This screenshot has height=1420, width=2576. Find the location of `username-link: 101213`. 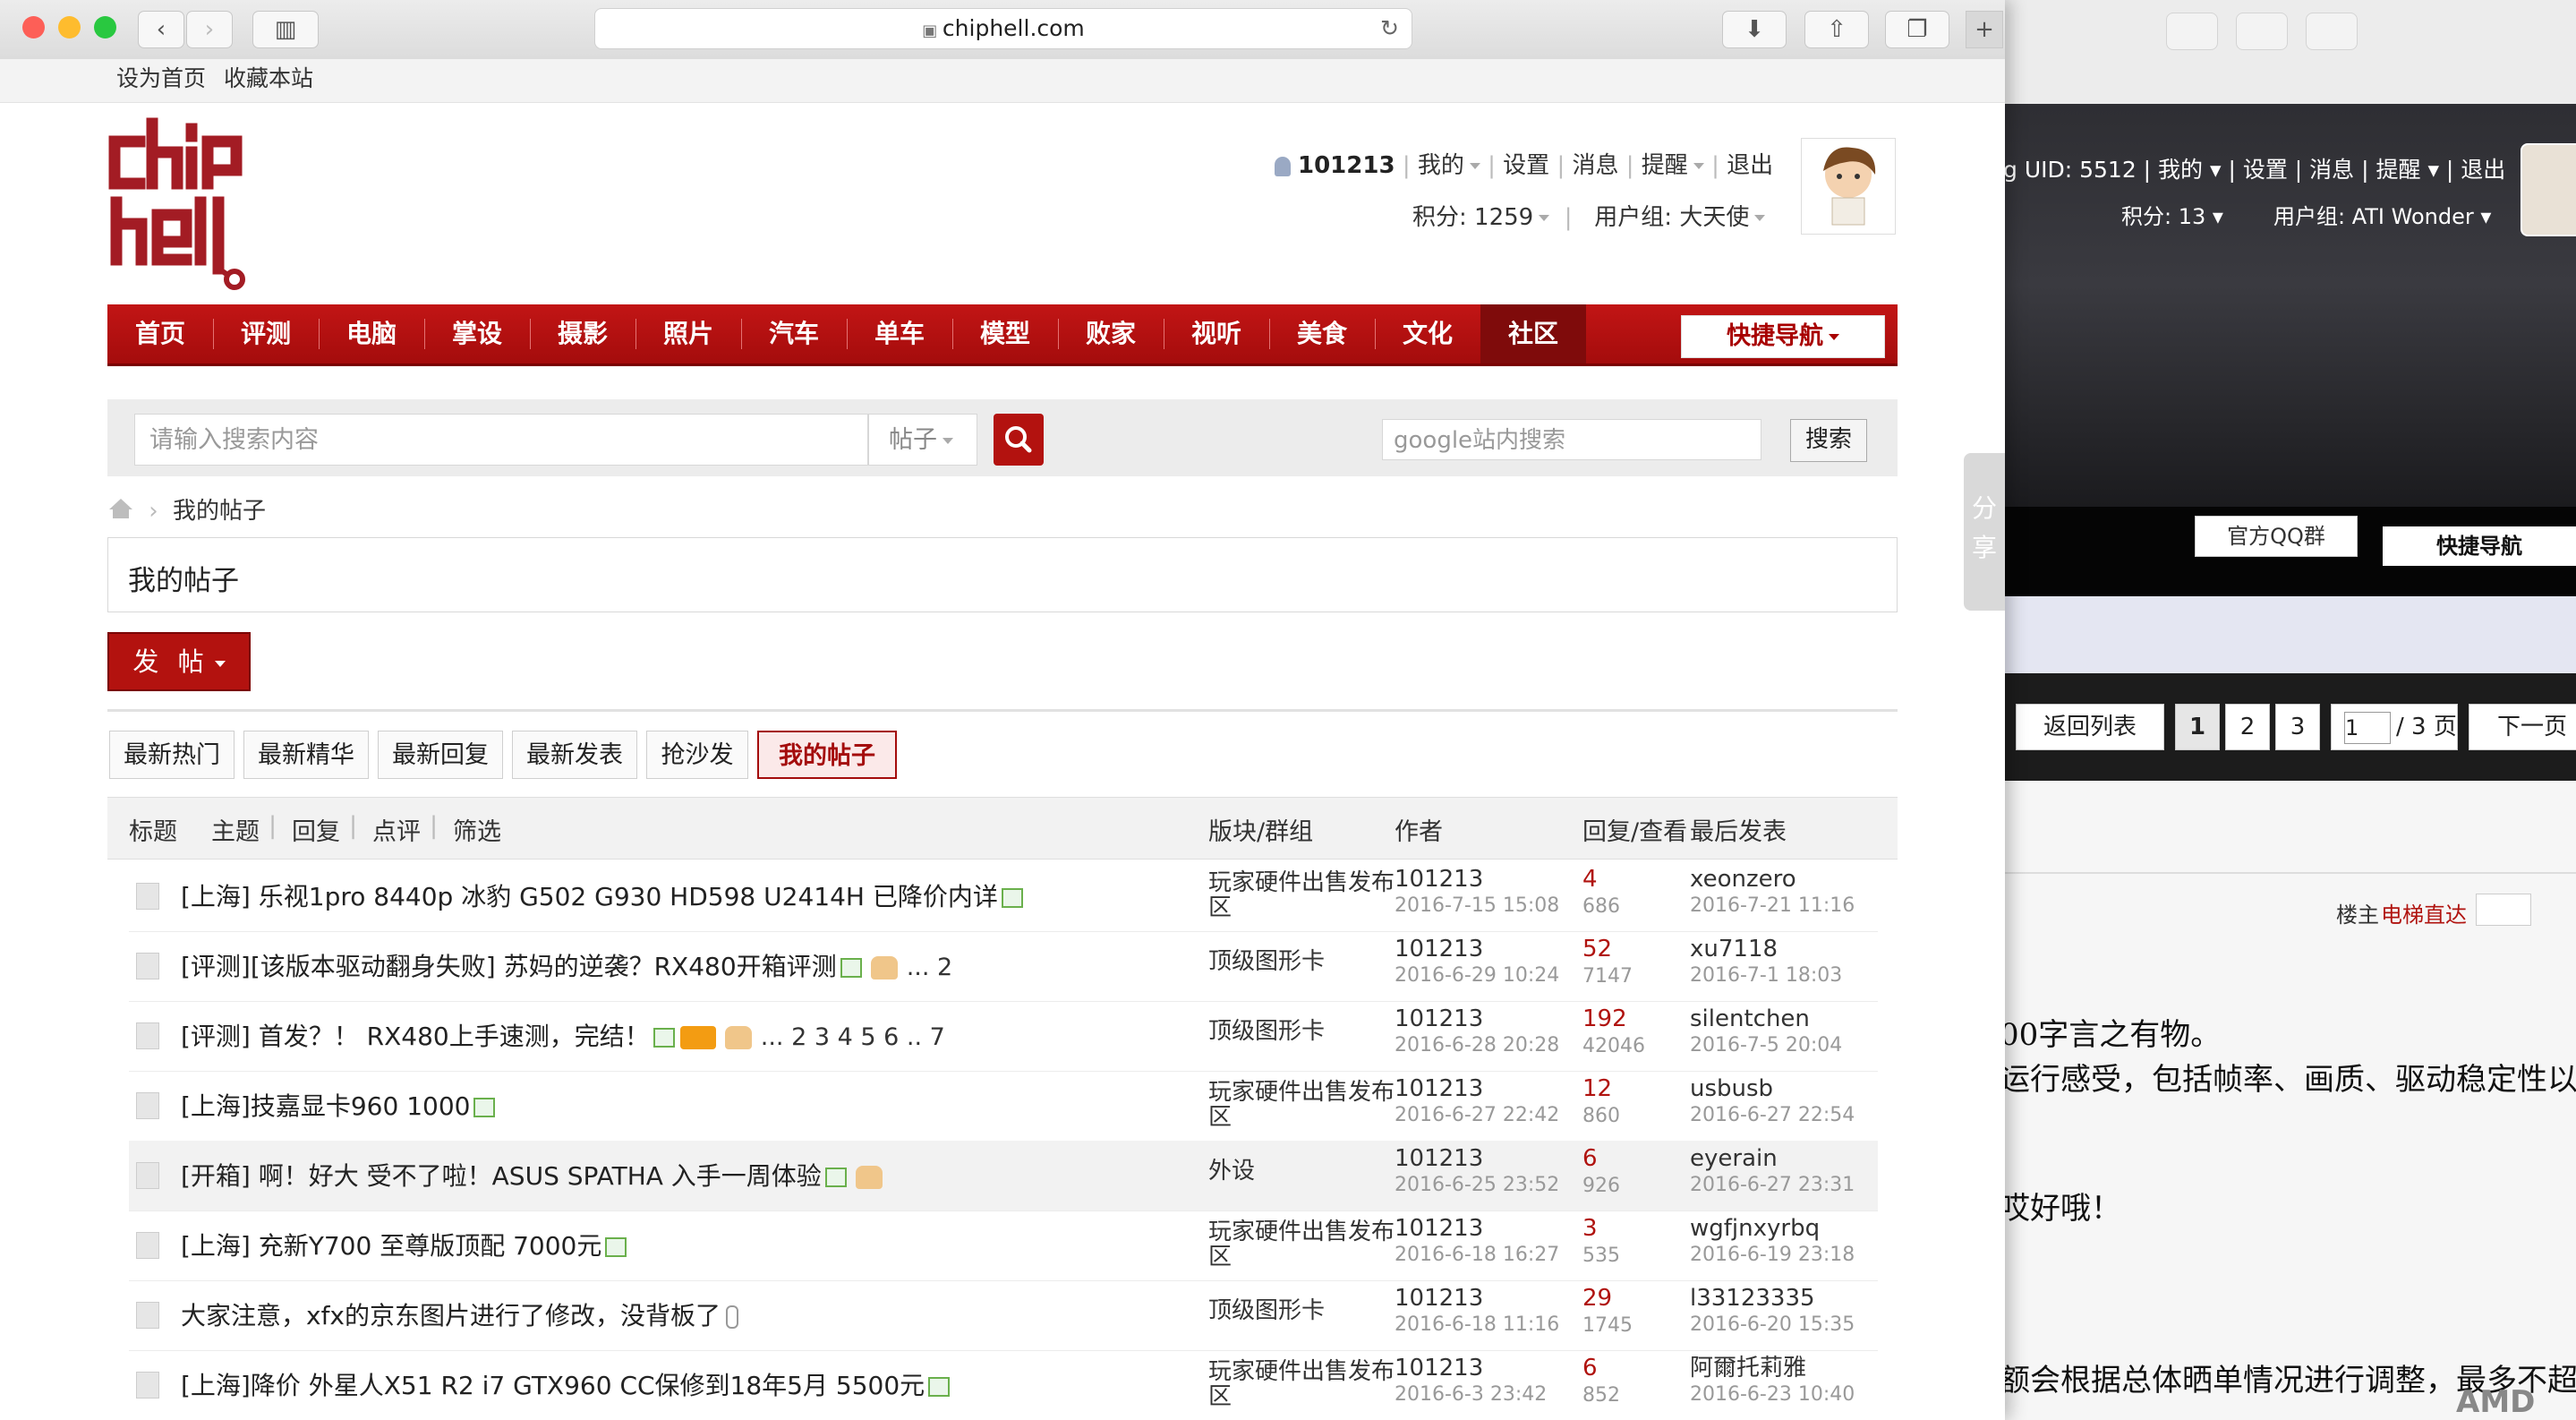

username-link: 101213 is located at coordinates (1346, 166).